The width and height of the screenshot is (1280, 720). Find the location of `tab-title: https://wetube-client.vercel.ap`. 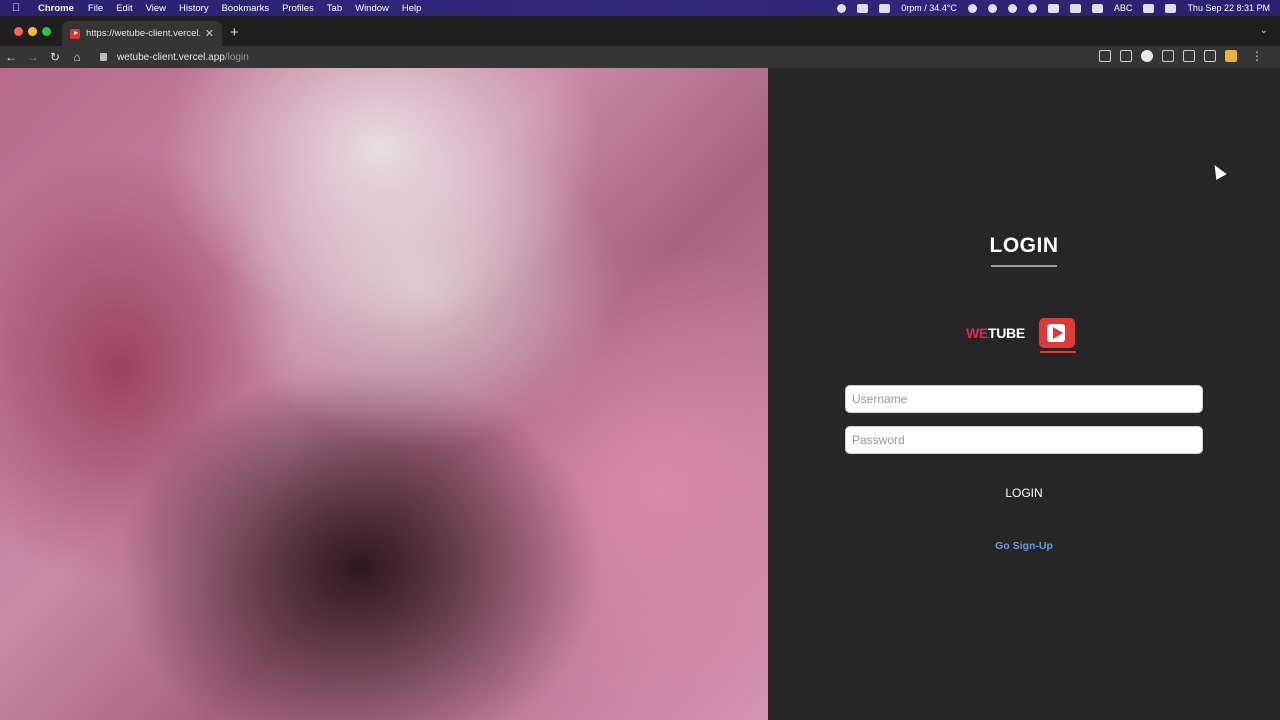

tab-title: https://wetube-client.vercel.ap is located at coordinates (143, 33).